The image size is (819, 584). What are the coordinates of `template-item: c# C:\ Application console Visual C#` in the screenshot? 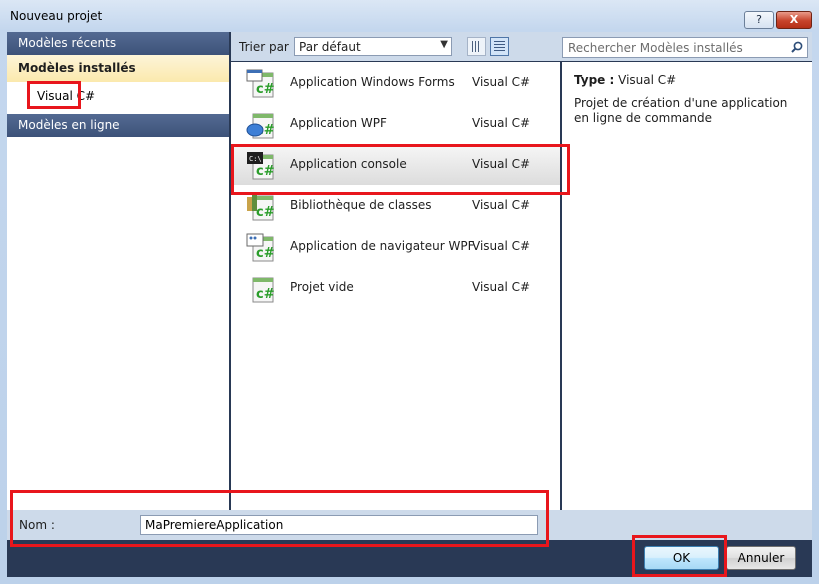 It's located at (395, 164).